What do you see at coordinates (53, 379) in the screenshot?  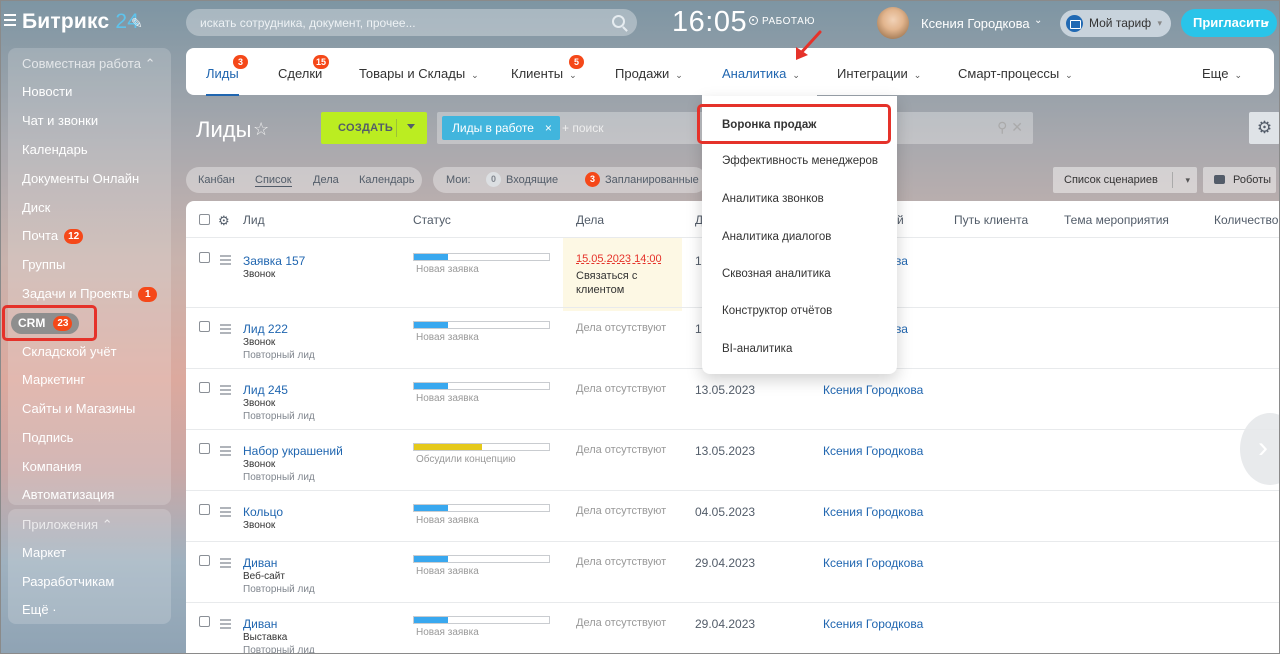 I see `sidebar-item-marketing: Маркетинг` at bounding box center [53, 379].